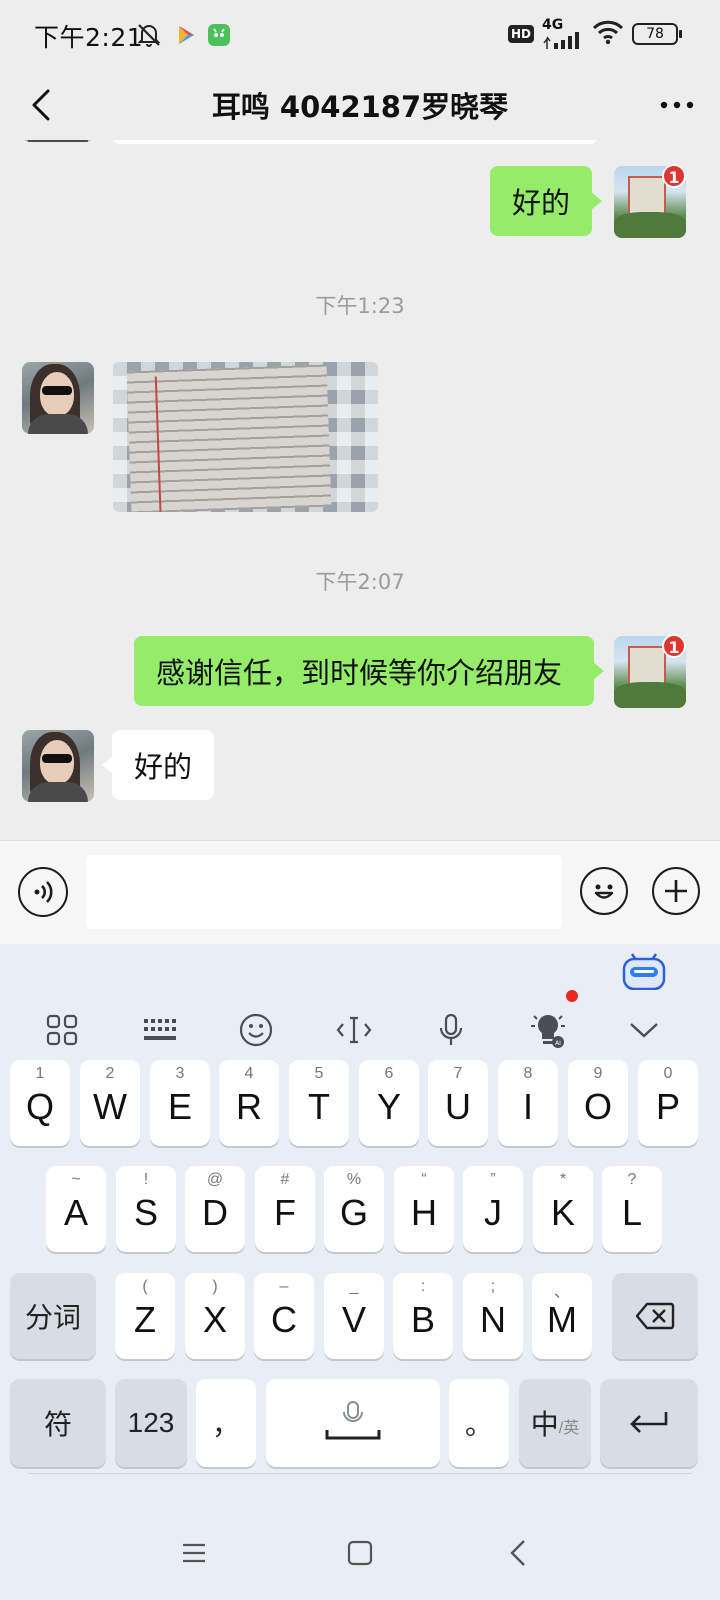 The height and width of the screenshot is (1600, 720). Describe the element at coordinates (423, 1316) in the screenshot. I see `key-b: :B` at that location.